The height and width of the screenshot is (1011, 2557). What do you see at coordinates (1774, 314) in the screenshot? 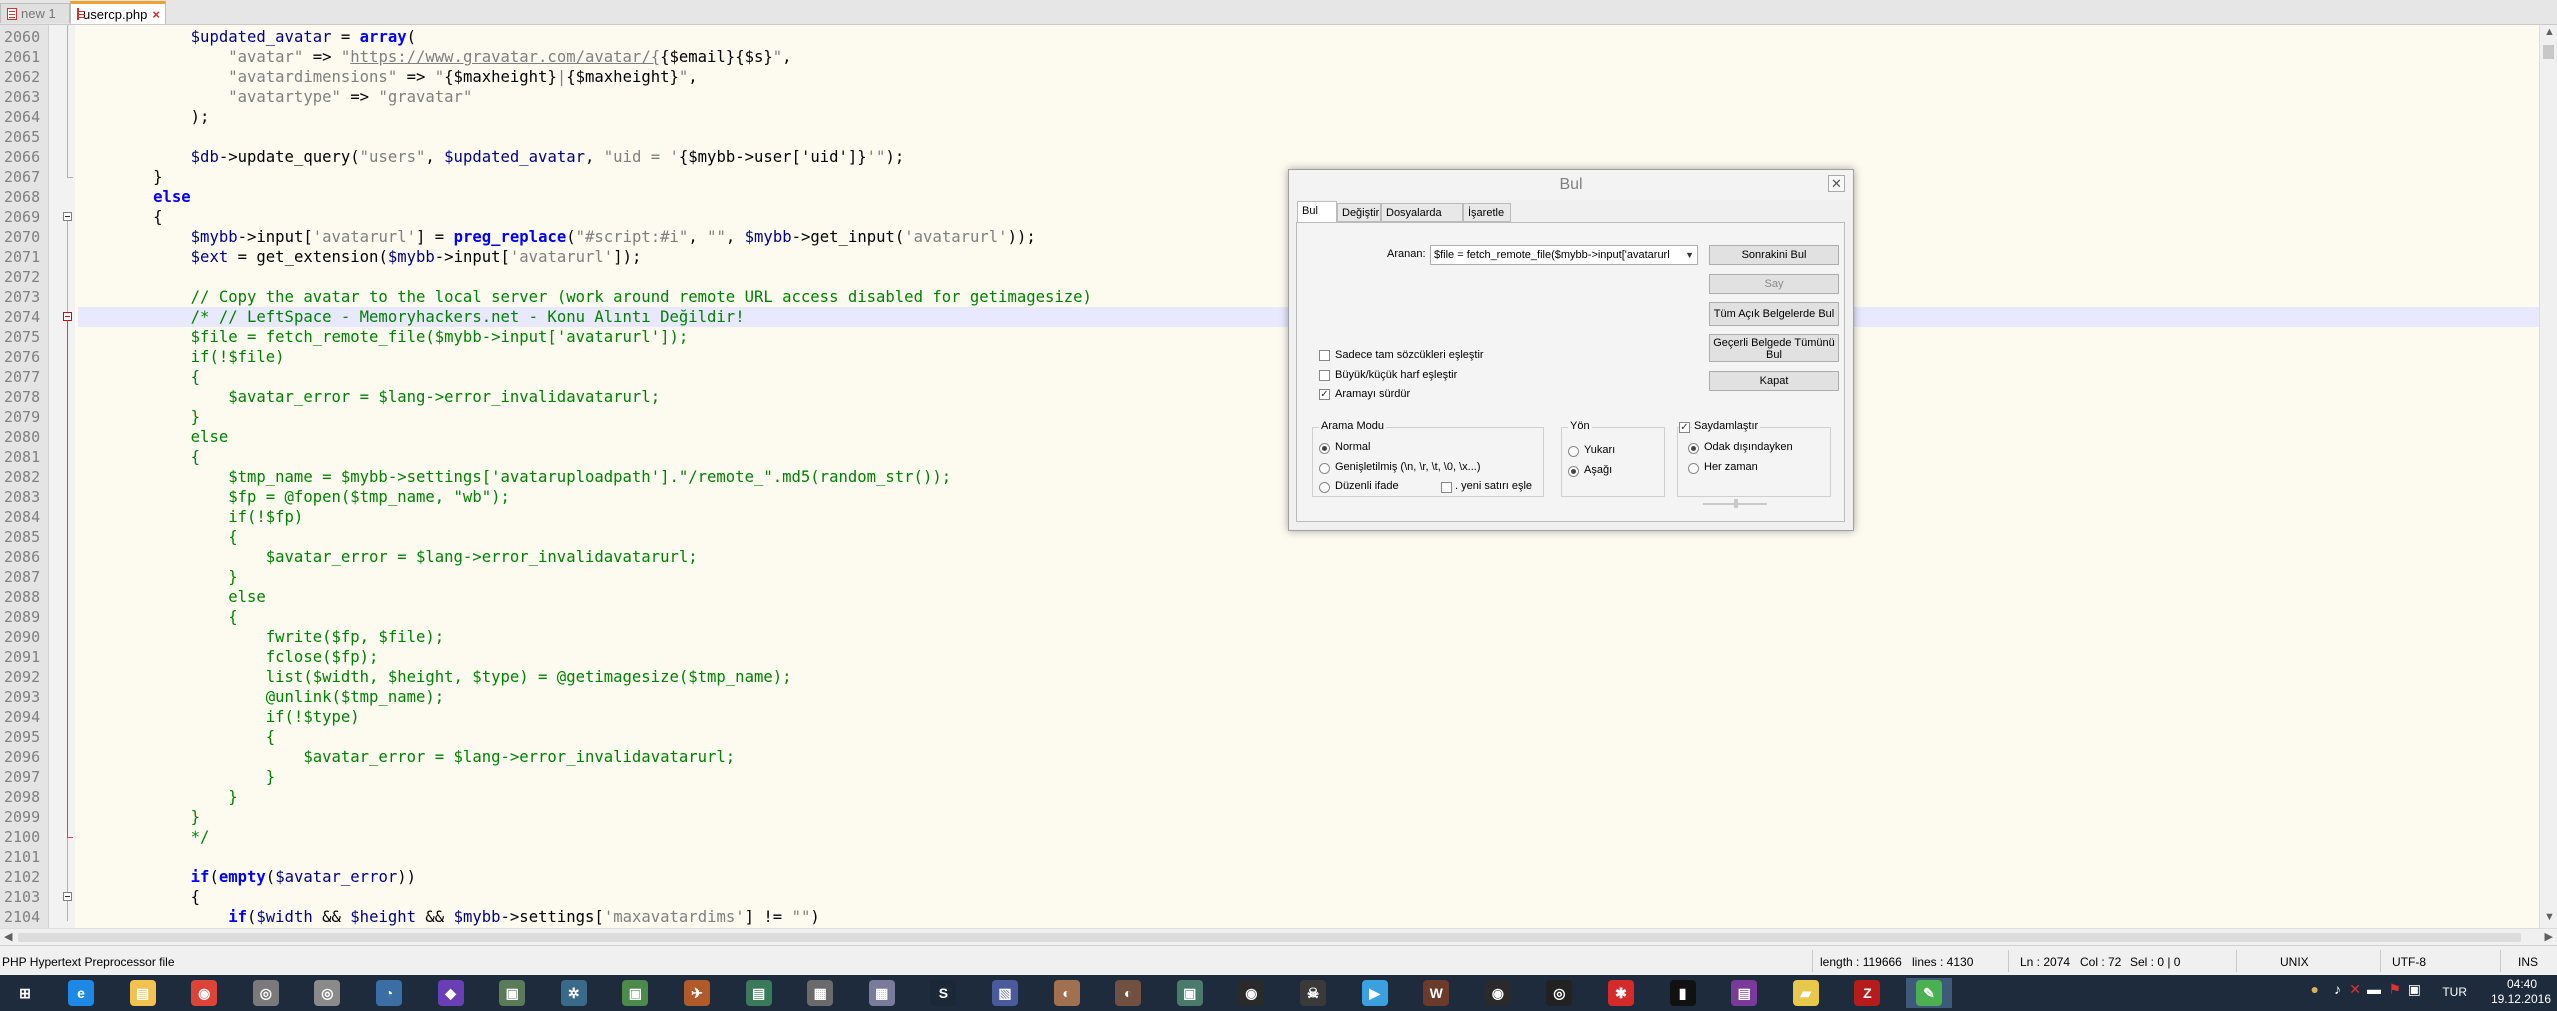
I see `find-all-open-button: Tüm Açık Belgelerde Bul` at bounding box center [1774, 314].